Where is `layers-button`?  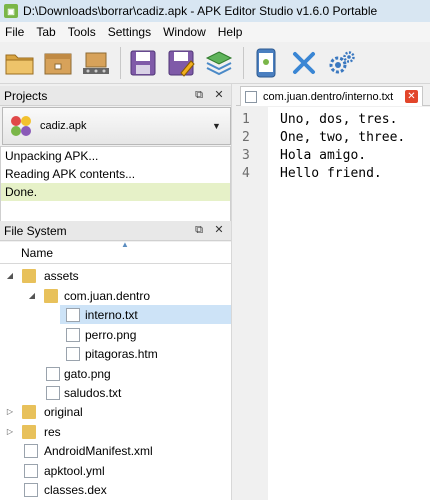 layers-button is located at coordinates (219, 63).